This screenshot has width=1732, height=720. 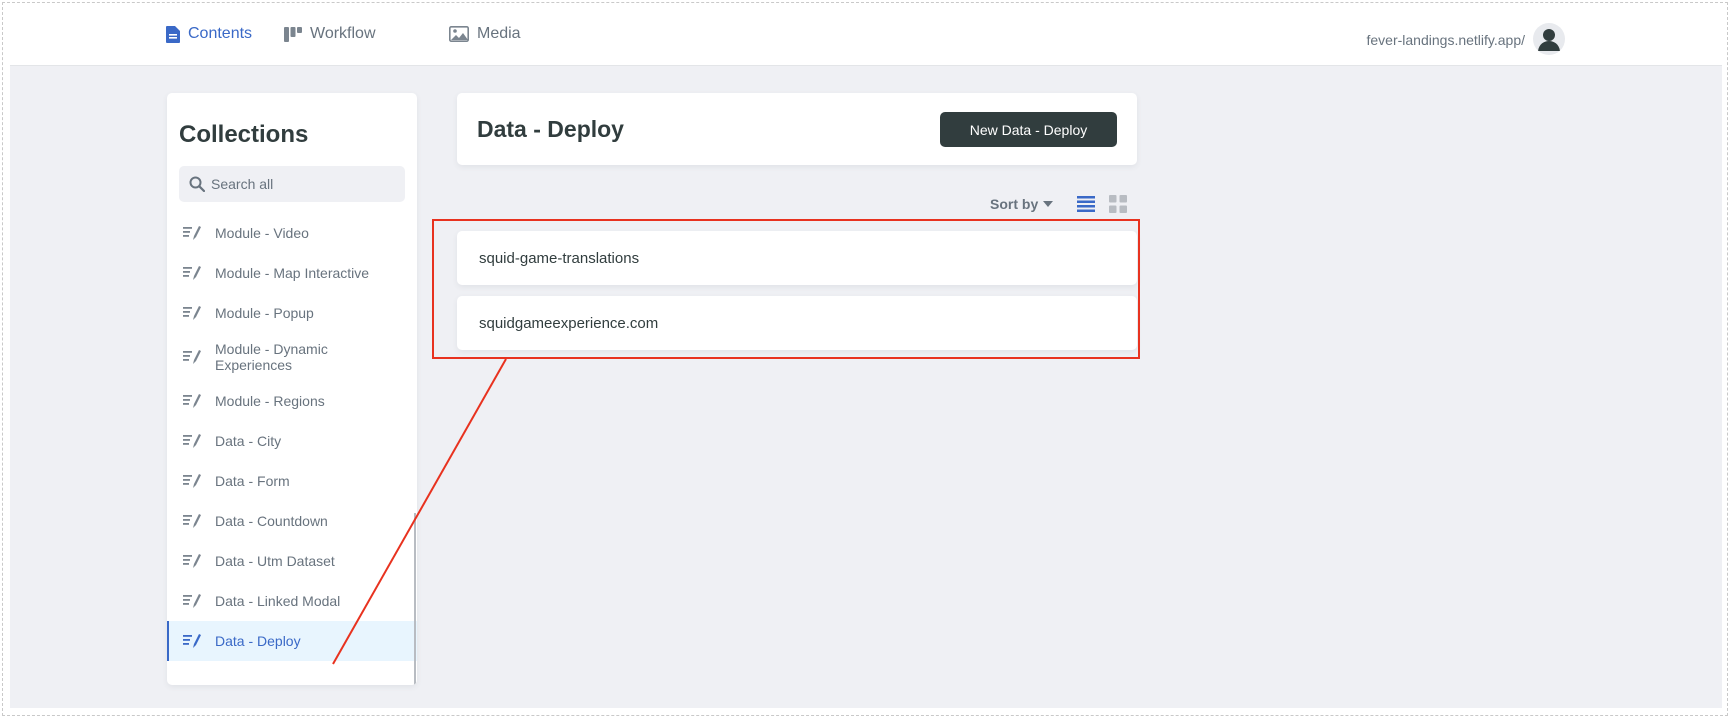 I want to click on nav-contents-label: Contents, so click(x=220, y=33).